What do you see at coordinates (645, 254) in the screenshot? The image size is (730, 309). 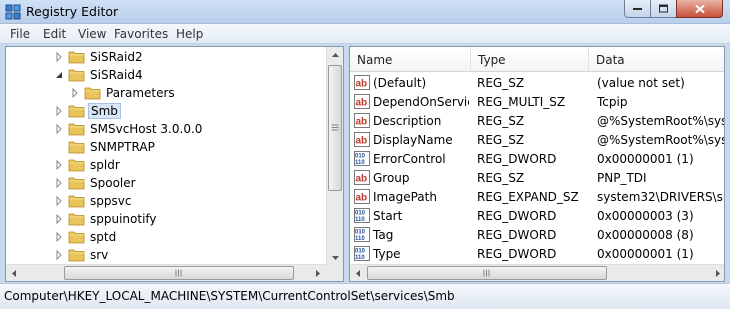 I see `value-data: 0x00000001 (1)` at bounding box center [645, 254].